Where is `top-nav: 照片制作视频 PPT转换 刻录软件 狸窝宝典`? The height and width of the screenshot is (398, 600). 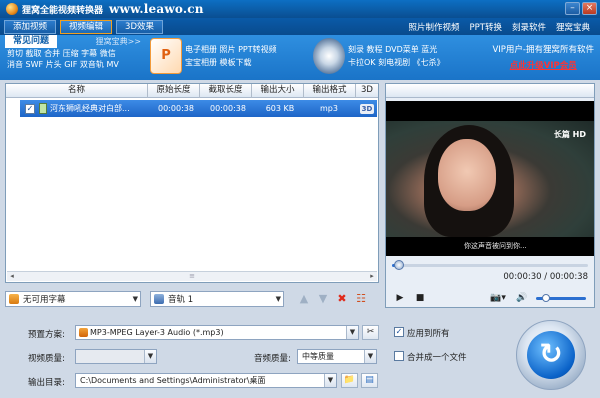 top-nav: 照片制作视频 PPT转换 刻录软件 狸窝宝典 is located at coordinates (500, 26).